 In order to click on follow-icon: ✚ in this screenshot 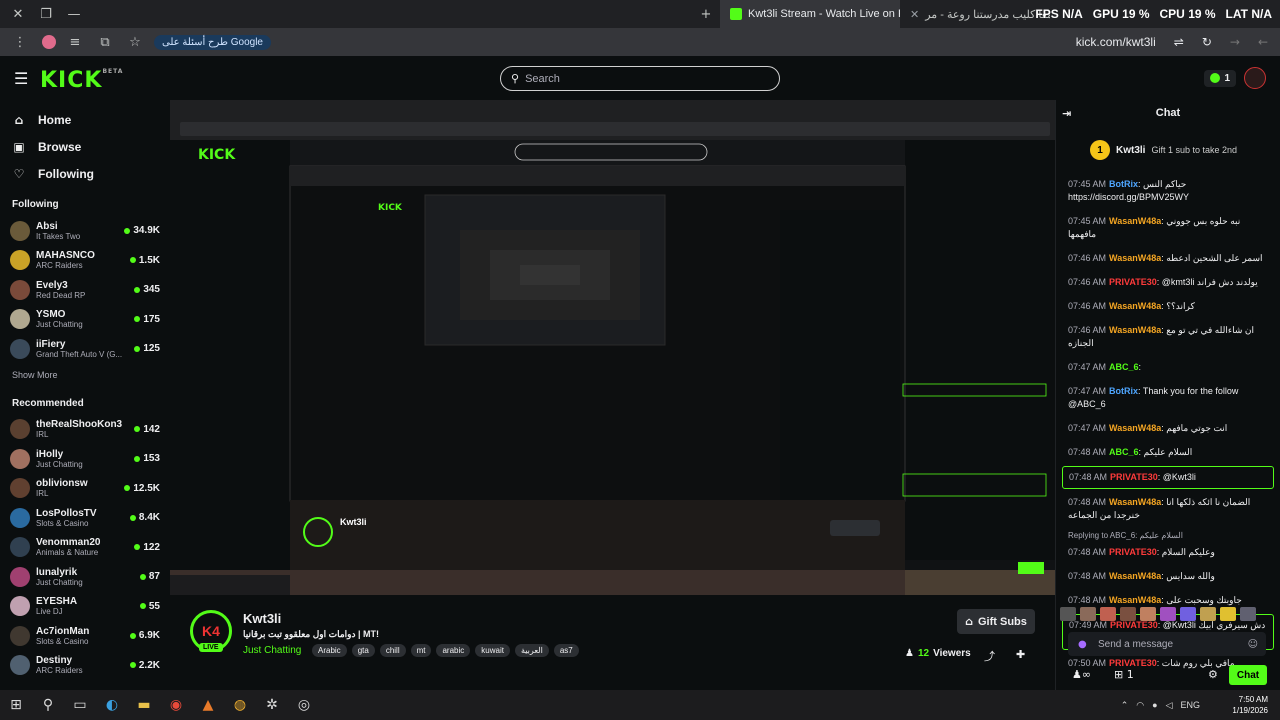, I will do `click(1020, 654)`.